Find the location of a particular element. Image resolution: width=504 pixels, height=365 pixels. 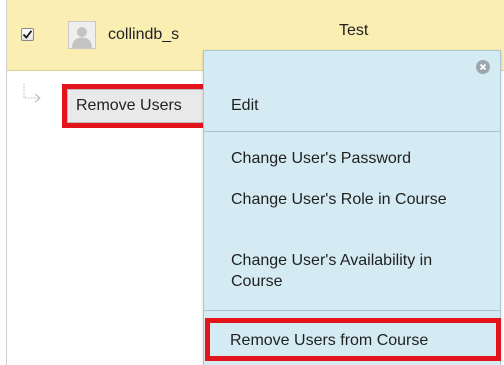

remove-users-button: Remove Users is located at coordinates (137, 106).